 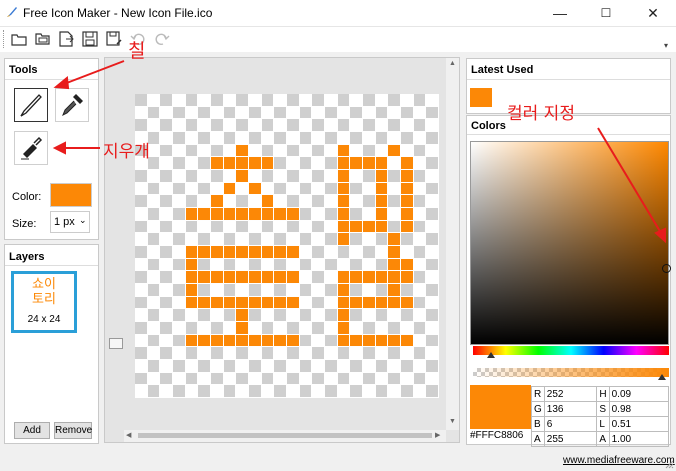 I want to click on open-icon, so click(x=43, y=39).